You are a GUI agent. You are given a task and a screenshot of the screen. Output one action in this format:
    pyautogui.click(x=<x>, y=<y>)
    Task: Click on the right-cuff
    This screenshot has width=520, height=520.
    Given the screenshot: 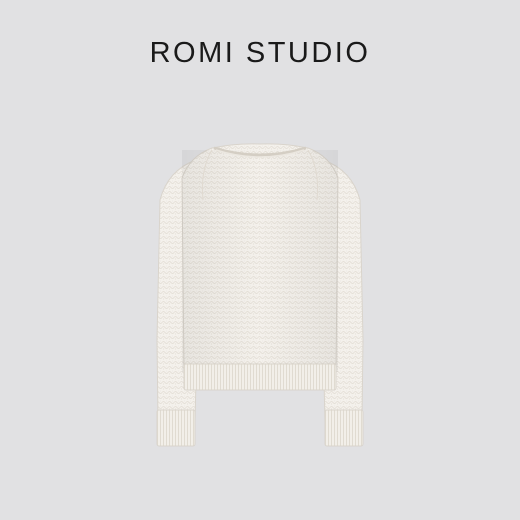 What is the action you would take?
    pyautogui.click(x=344, y=428)
    